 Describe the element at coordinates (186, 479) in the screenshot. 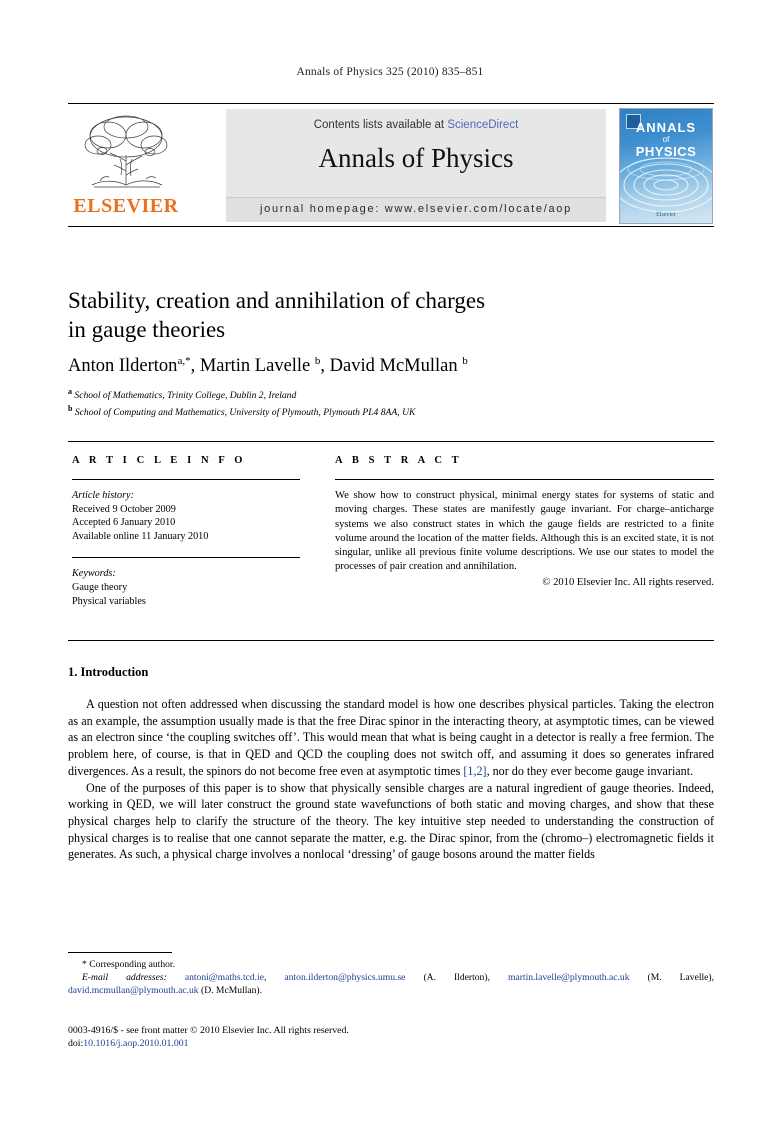

I see `article-info-divider` at that location.